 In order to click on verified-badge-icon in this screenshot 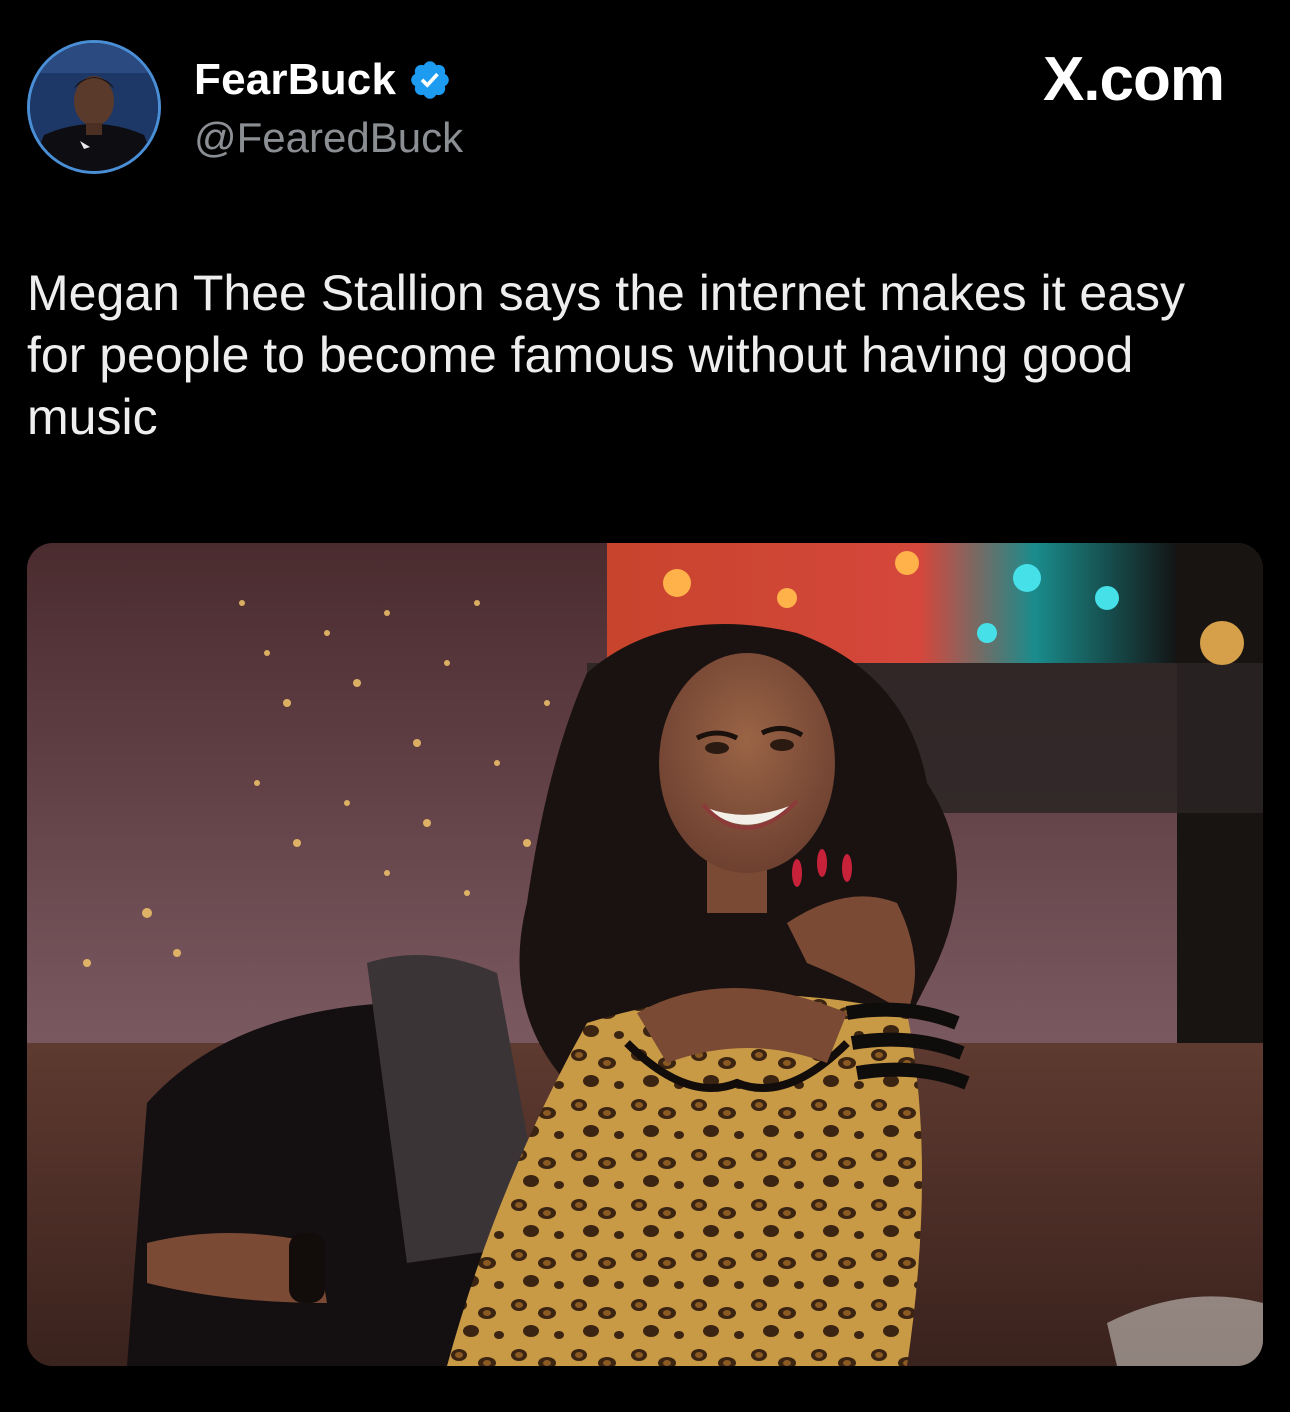, I will do `click(430, 80)`.